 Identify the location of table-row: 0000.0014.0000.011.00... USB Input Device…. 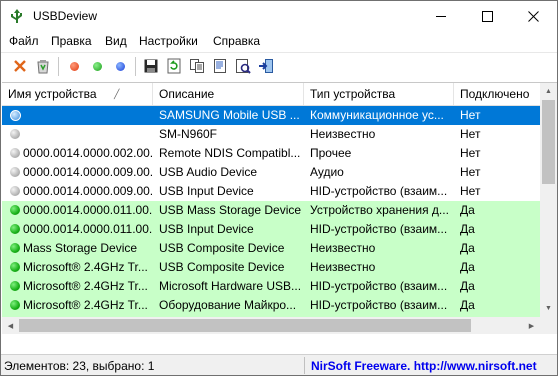
(271, 229).